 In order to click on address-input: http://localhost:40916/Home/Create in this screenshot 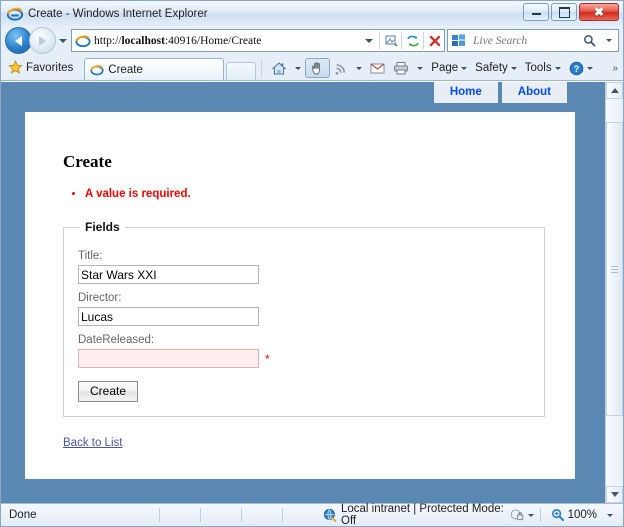, I will do `click(258, 40)`.